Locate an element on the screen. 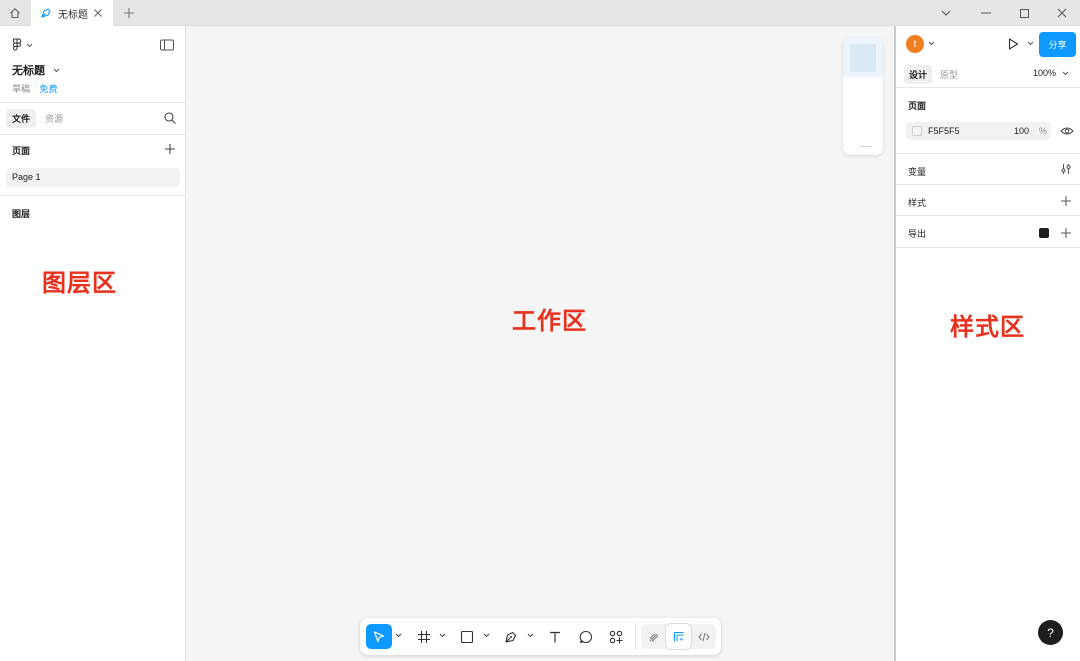 This screenshot has height=661, width=1080. main-menu-button is located at coordinates (22, 45).